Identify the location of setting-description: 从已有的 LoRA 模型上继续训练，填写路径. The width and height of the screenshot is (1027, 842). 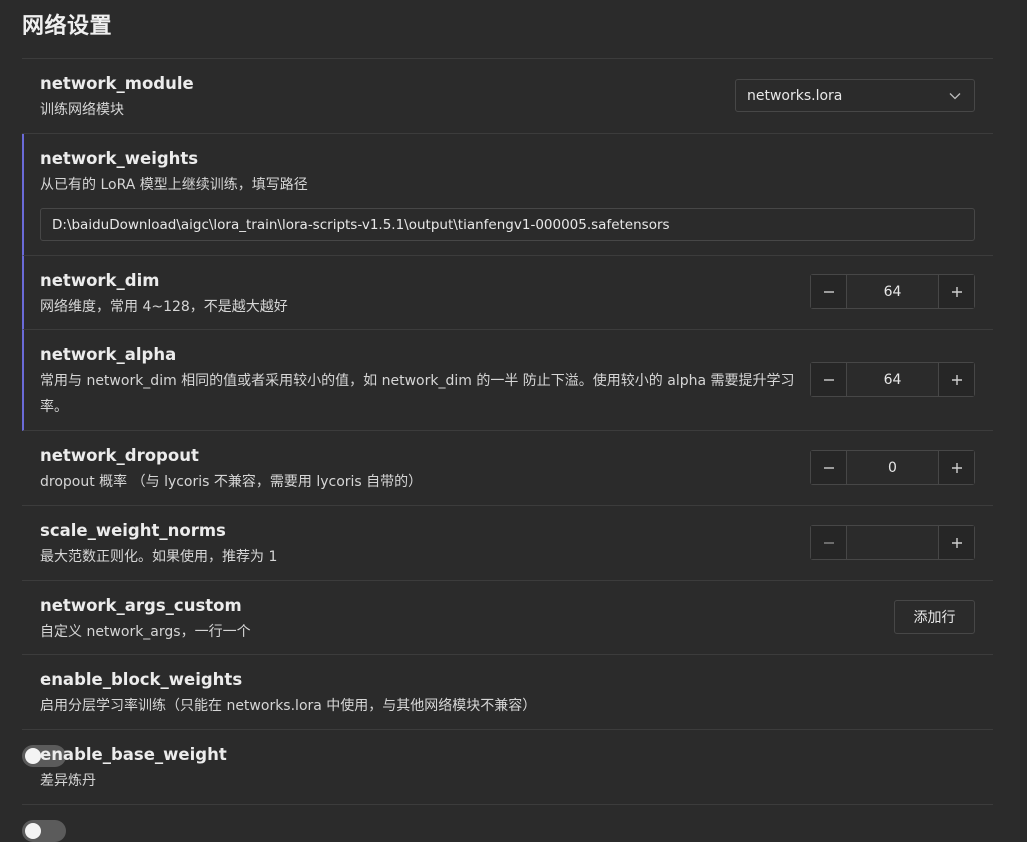
(174, 185).